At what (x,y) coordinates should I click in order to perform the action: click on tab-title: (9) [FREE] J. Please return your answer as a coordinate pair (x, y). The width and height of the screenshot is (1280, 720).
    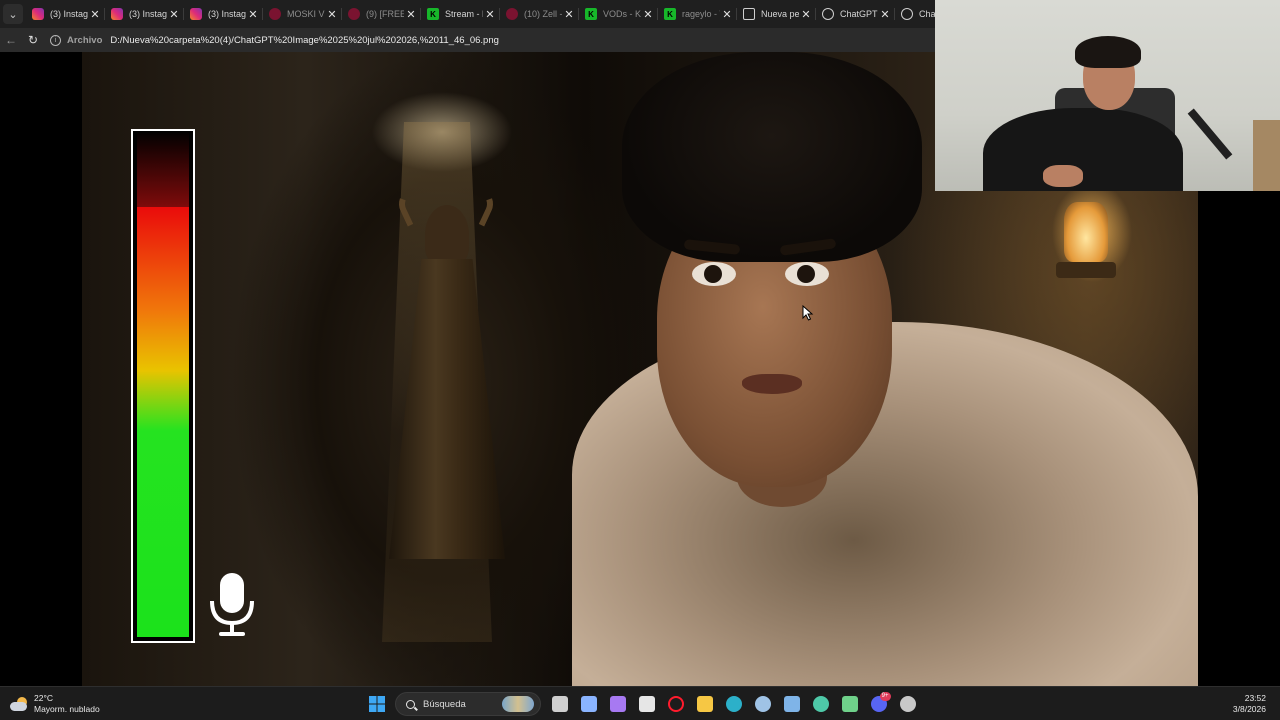
    Looking at the image, I should click on (385, 14).